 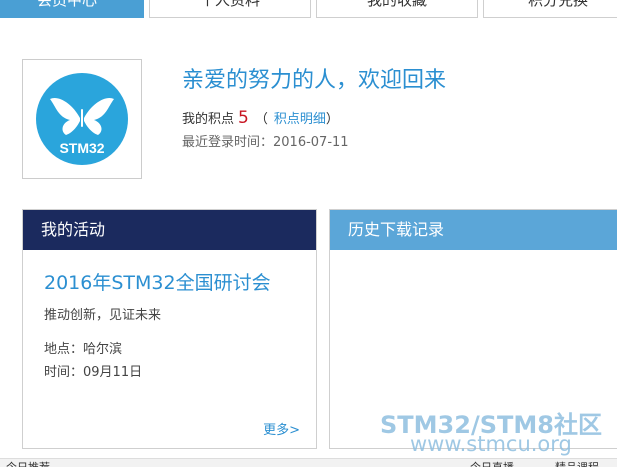 I want to click on tab-label: 我的收藏, so click(x=396, y=4).